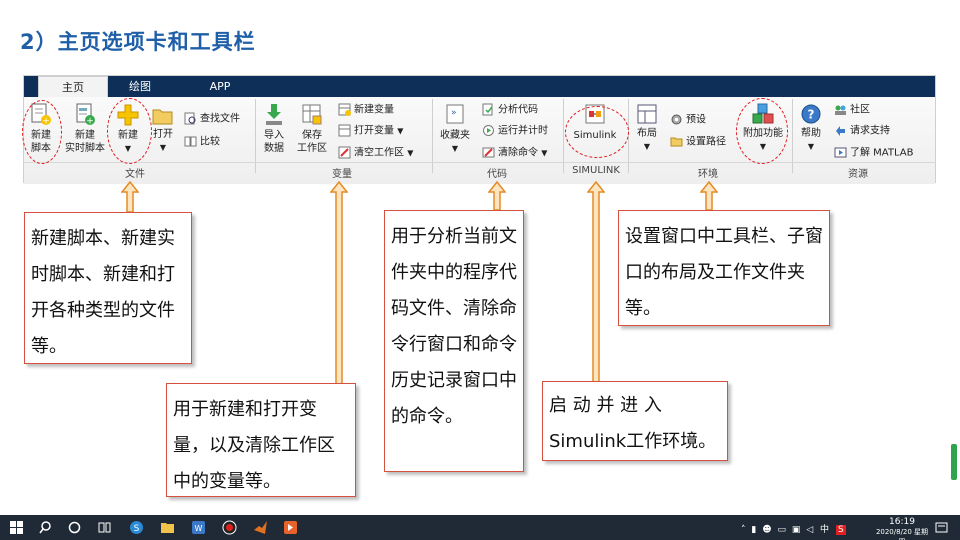  I want to click on open-variable-button: 打开变量 ▼, so click(370, 131).